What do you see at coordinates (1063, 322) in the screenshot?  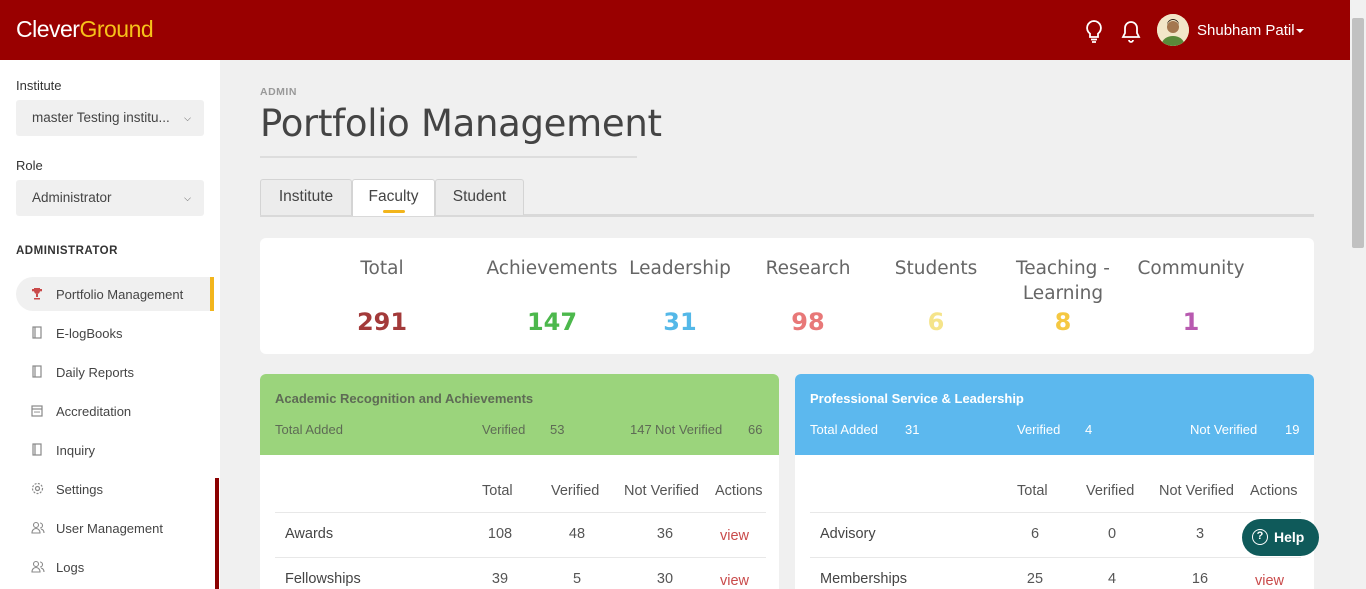 I see `stat-value: 8` at bounding box center [1063, 322].